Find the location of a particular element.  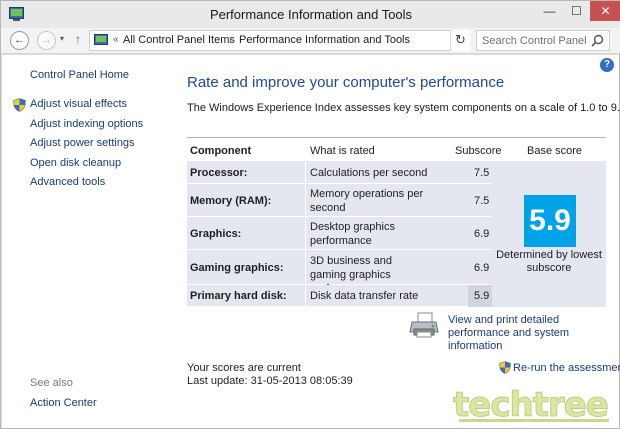

breadcrumb-current: Performance Information and Tools is located at coordinates (324, 40).